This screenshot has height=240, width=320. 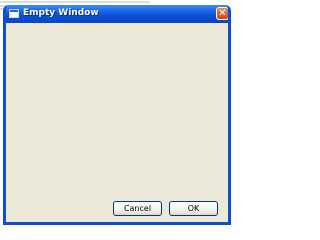 What do you see at coordinates (117, 14) in the screenshot?
I see `title-bar: Empty Window ✕` at bounding box center [117, 14].